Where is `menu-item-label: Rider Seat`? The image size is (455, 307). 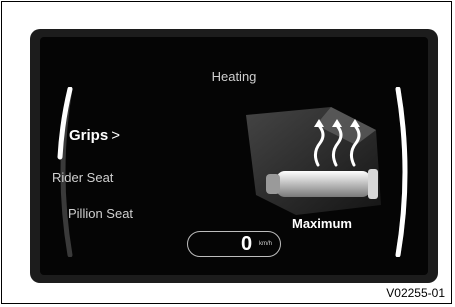 menu-item-label: Rider Seat is located at coordinates (83, 177).